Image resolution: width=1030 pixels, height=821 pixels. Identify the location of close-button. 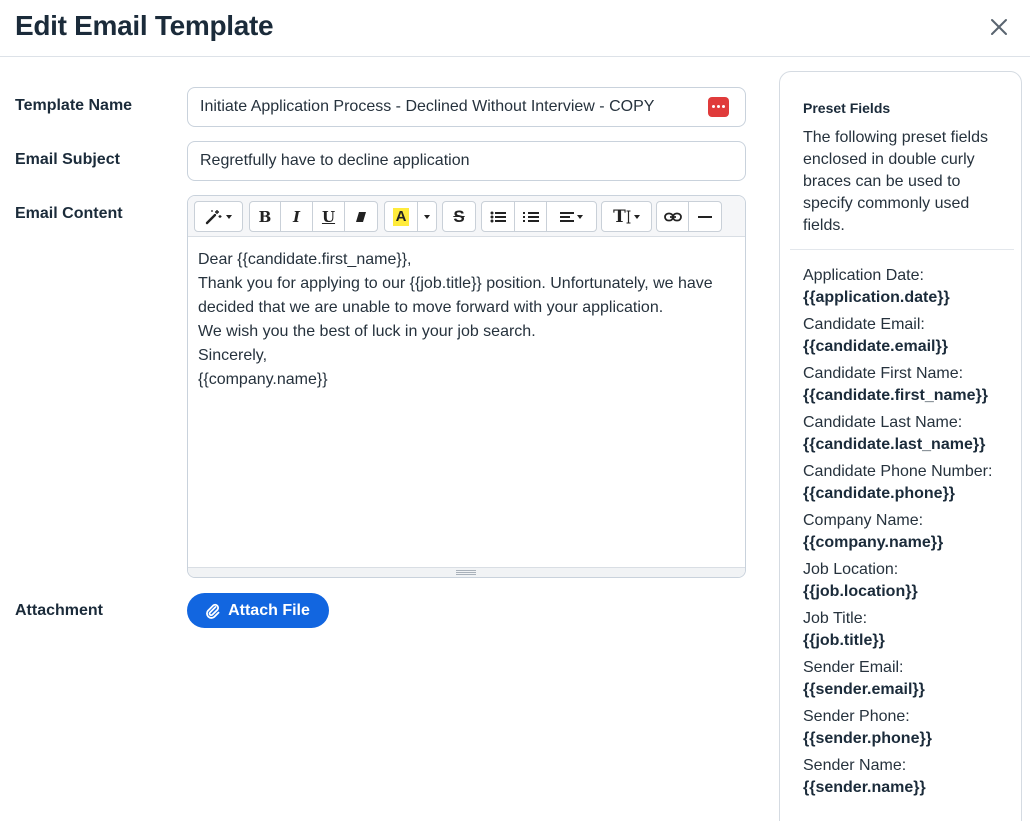
(999, 27).